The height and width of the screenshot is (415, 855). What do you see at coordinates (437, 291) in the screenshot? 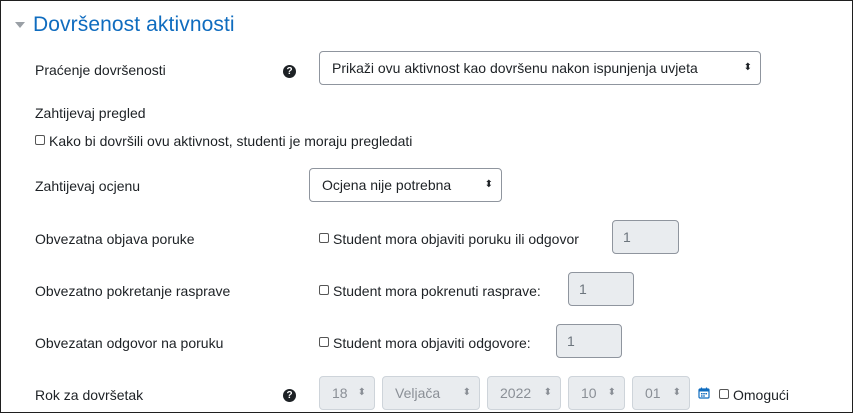
I see `require-discussions-checkbox-label: Student mora pokrenuti rasprave:` at bounding box center [437, 291].